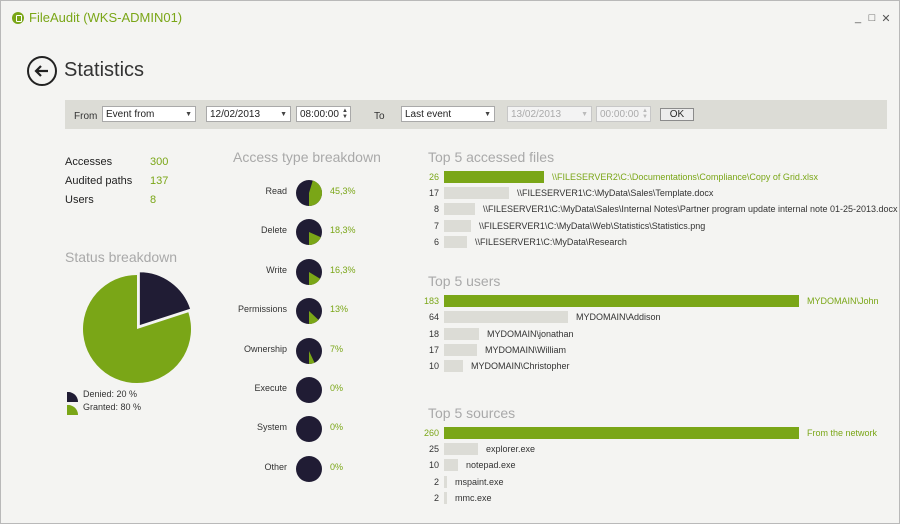 The height and width of the screenshot is (524, 900). What do you see at coordinates (273, 230) in the screenshot?
I see `access-type-label: Delete` at bounding box center [273, 230].